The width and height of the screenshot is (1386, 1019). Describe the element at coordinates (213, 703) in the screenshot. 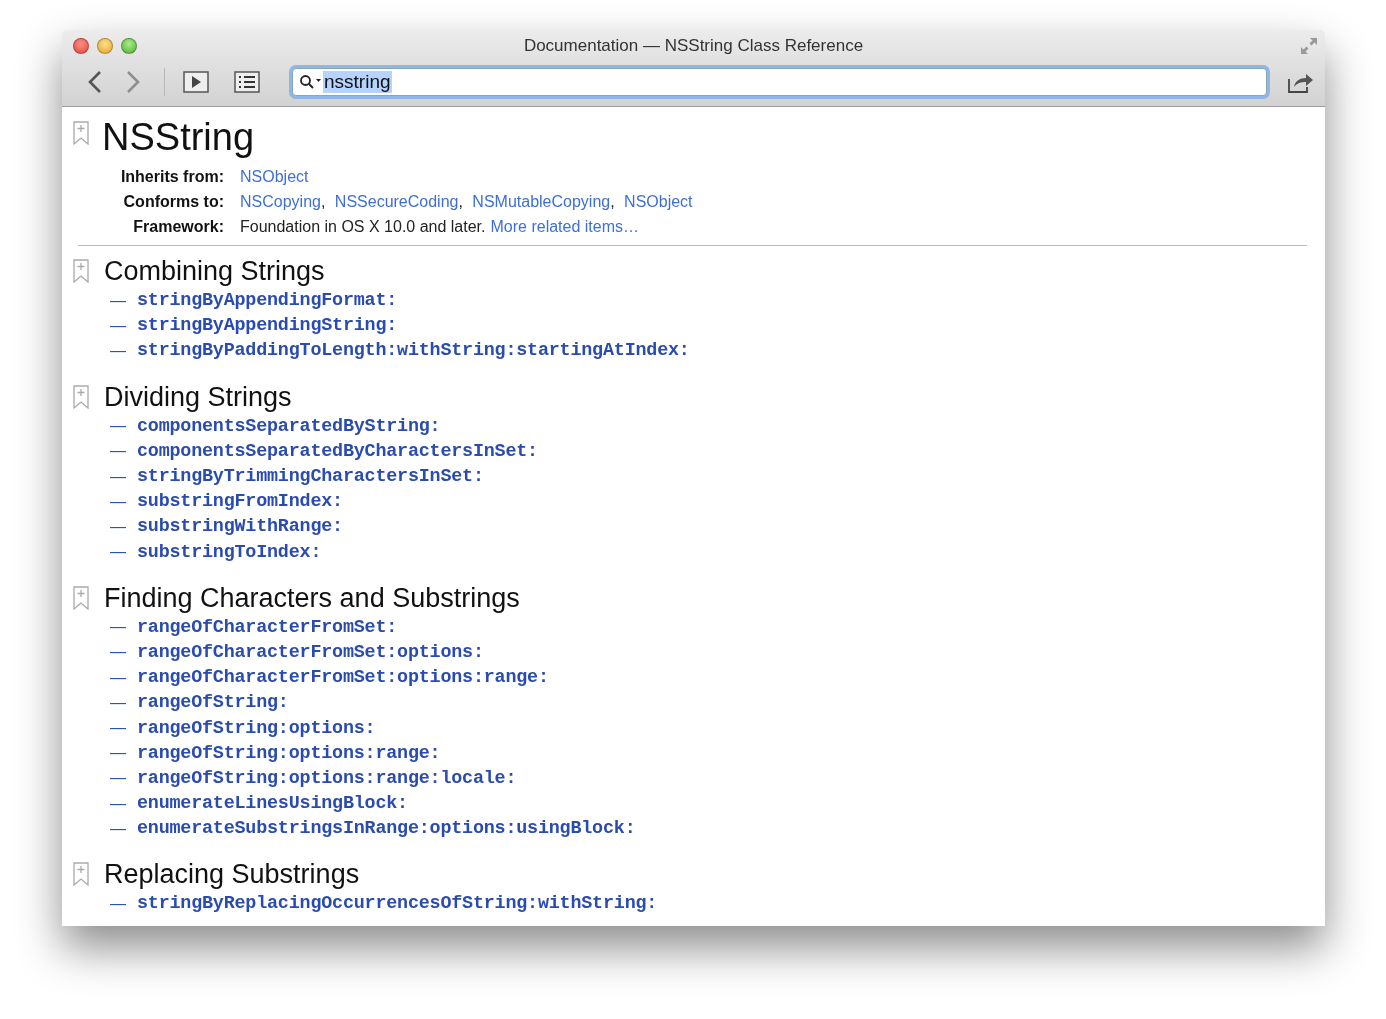

I see `method-link: rangeOfString:` at that location.